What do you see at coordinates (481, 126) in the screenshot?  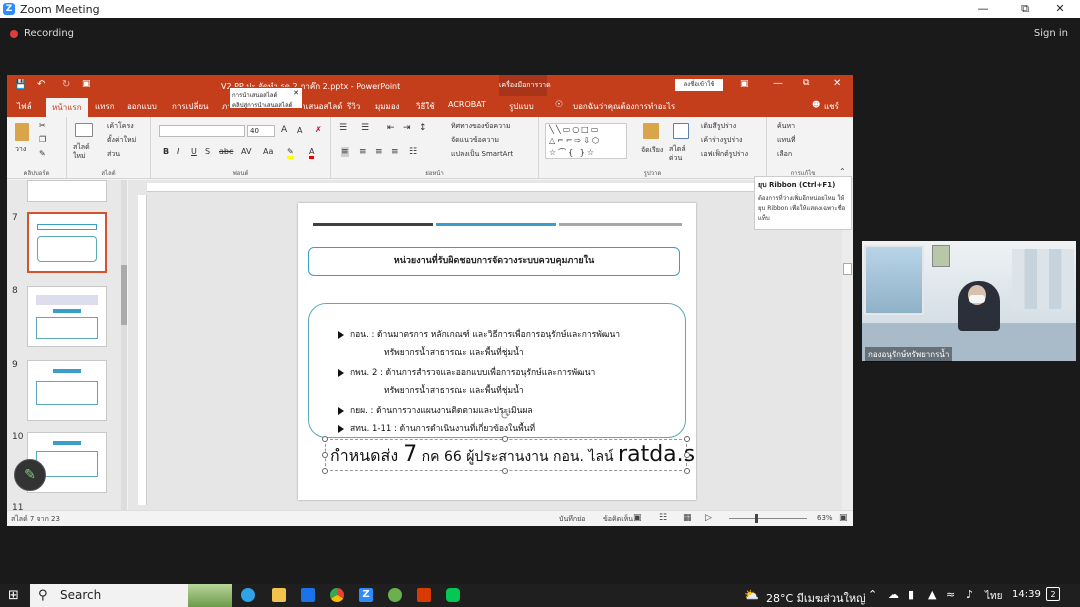 I see `text-direction-button: ทิศทางของข้อความ` at bounding box center [481, 126].